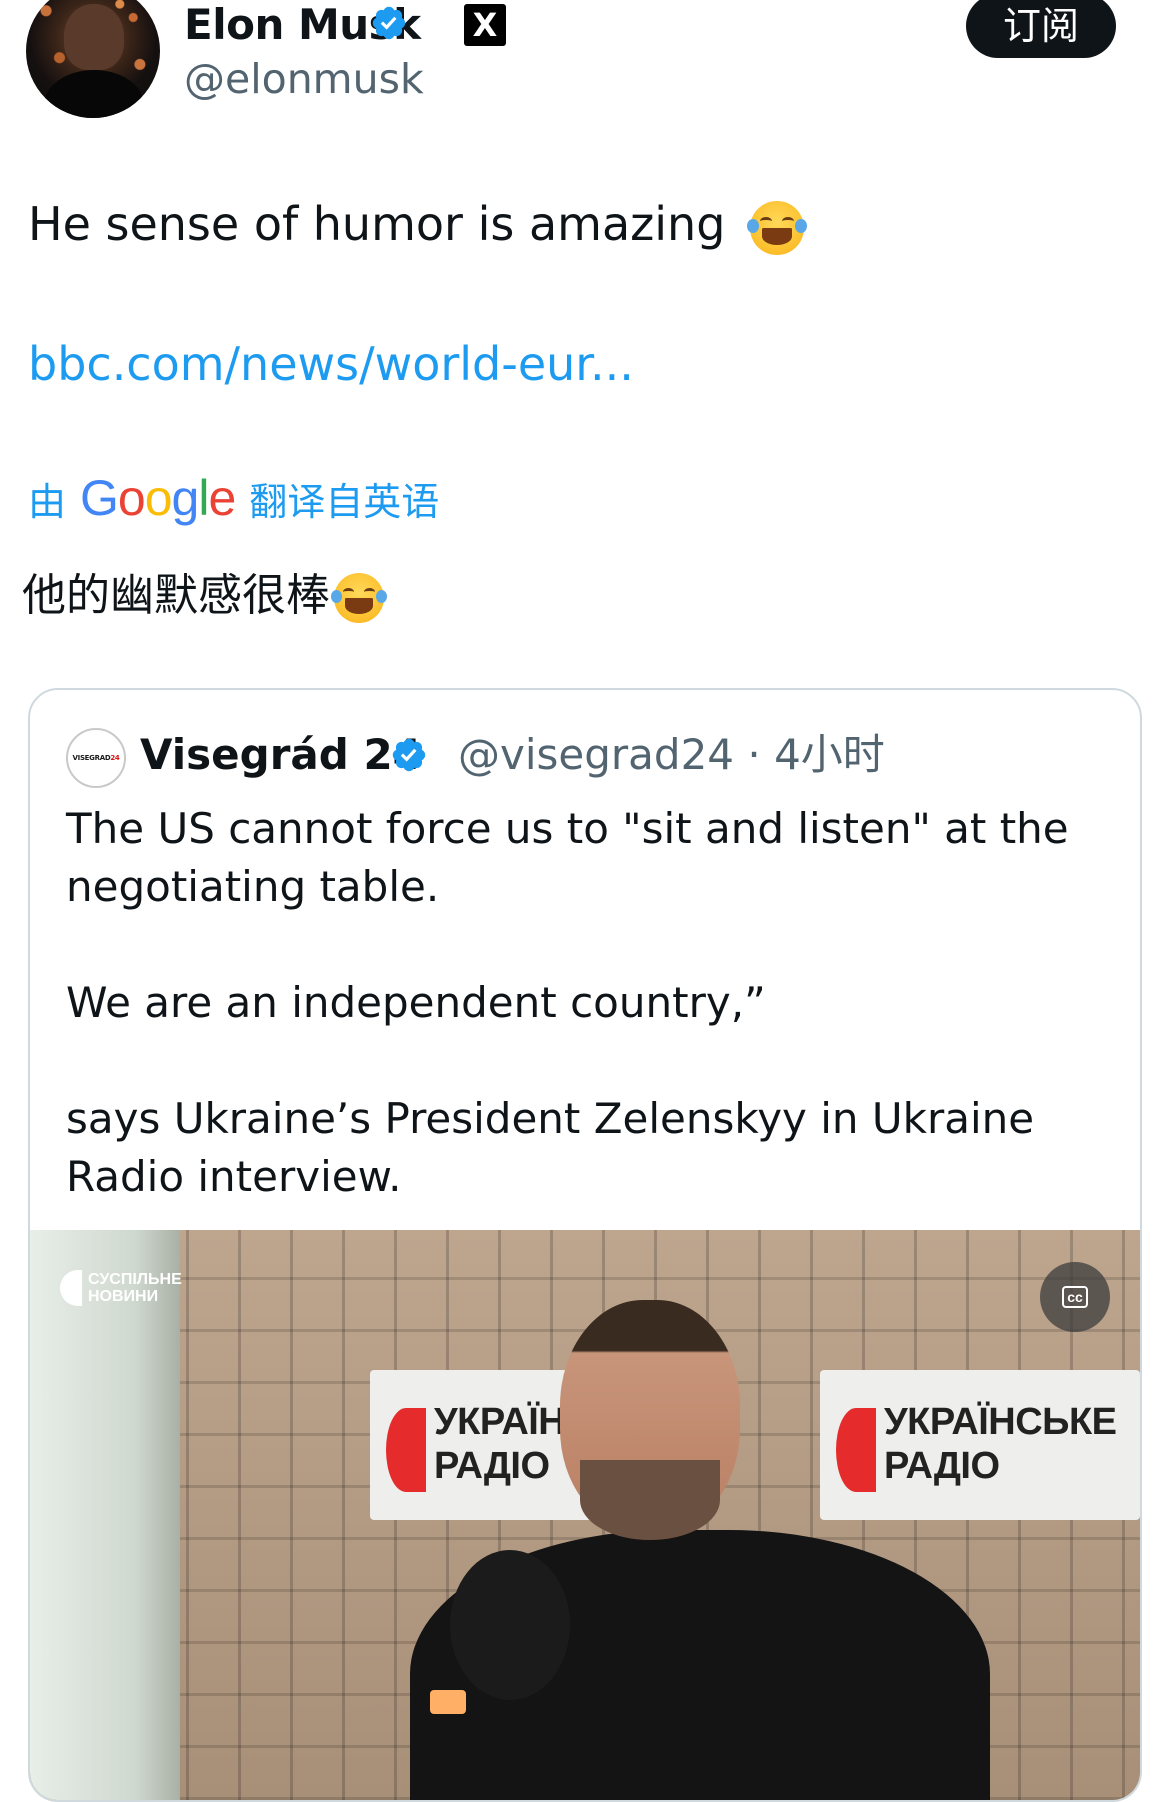  Describe the element at coordinates (344, 501) in the screenshot. I see `translation-suffix: 翻译自英语` at that location.